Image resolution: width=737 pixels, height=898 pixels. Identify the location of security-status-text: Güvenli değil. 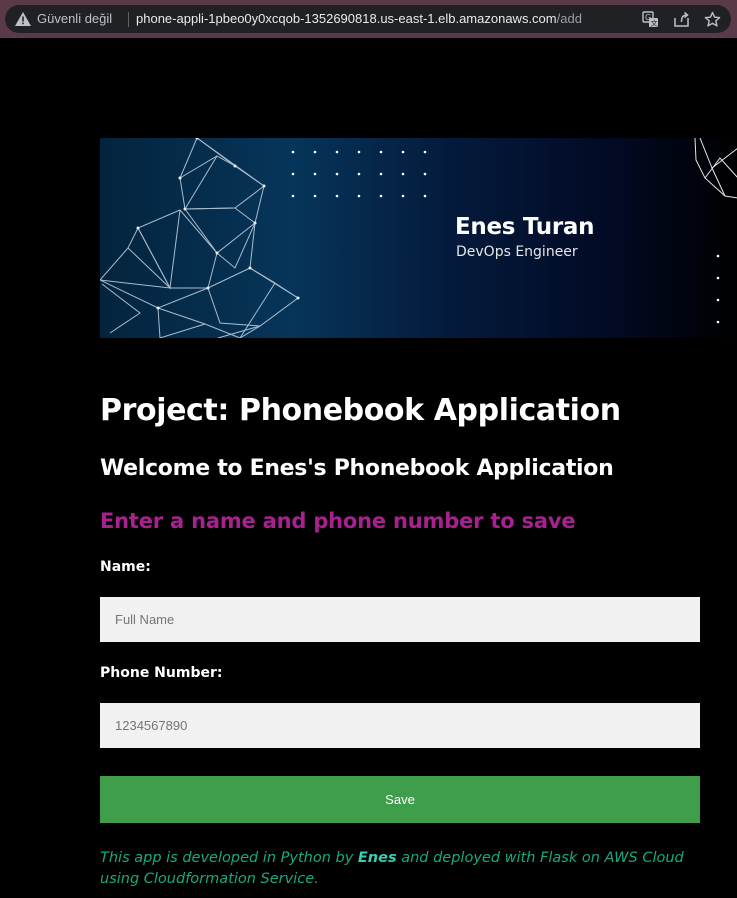
(74, 19).